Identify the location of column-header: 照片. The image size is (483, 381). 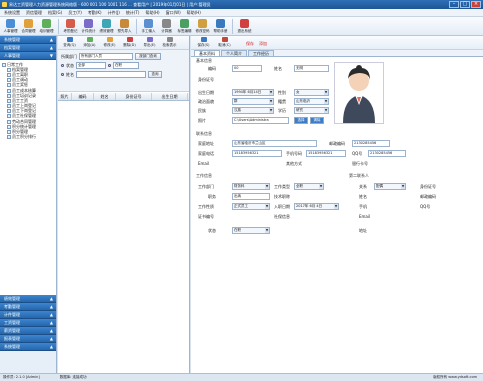
(65, 96).